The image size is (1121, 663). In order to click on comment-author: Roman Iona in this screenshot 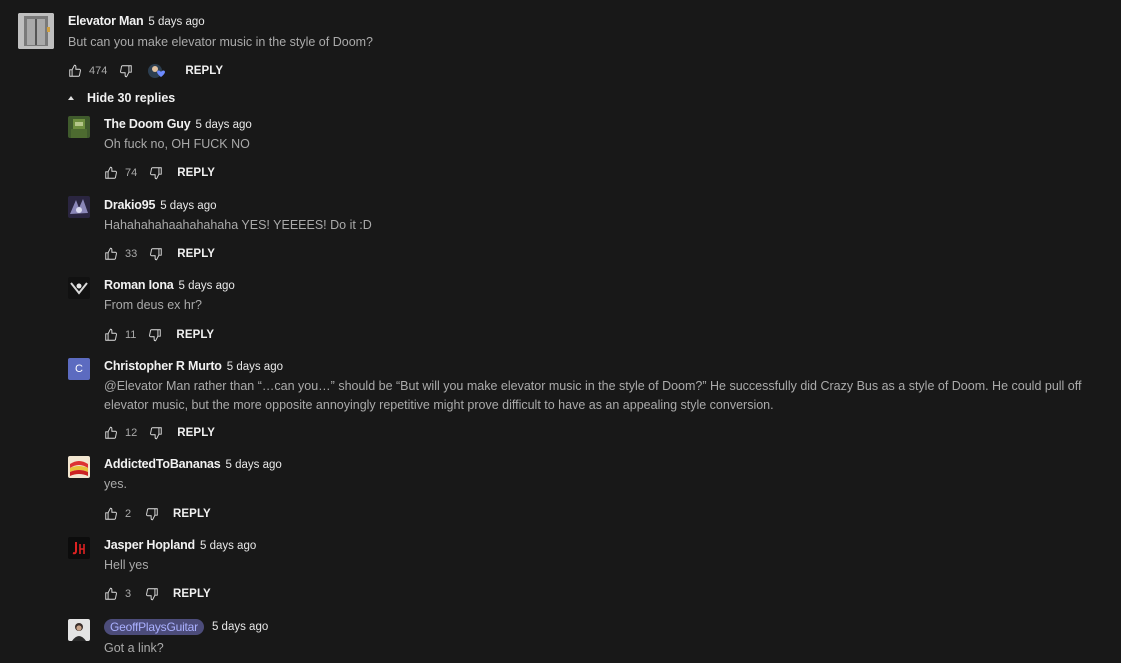, I will do `click(139, 285)`.